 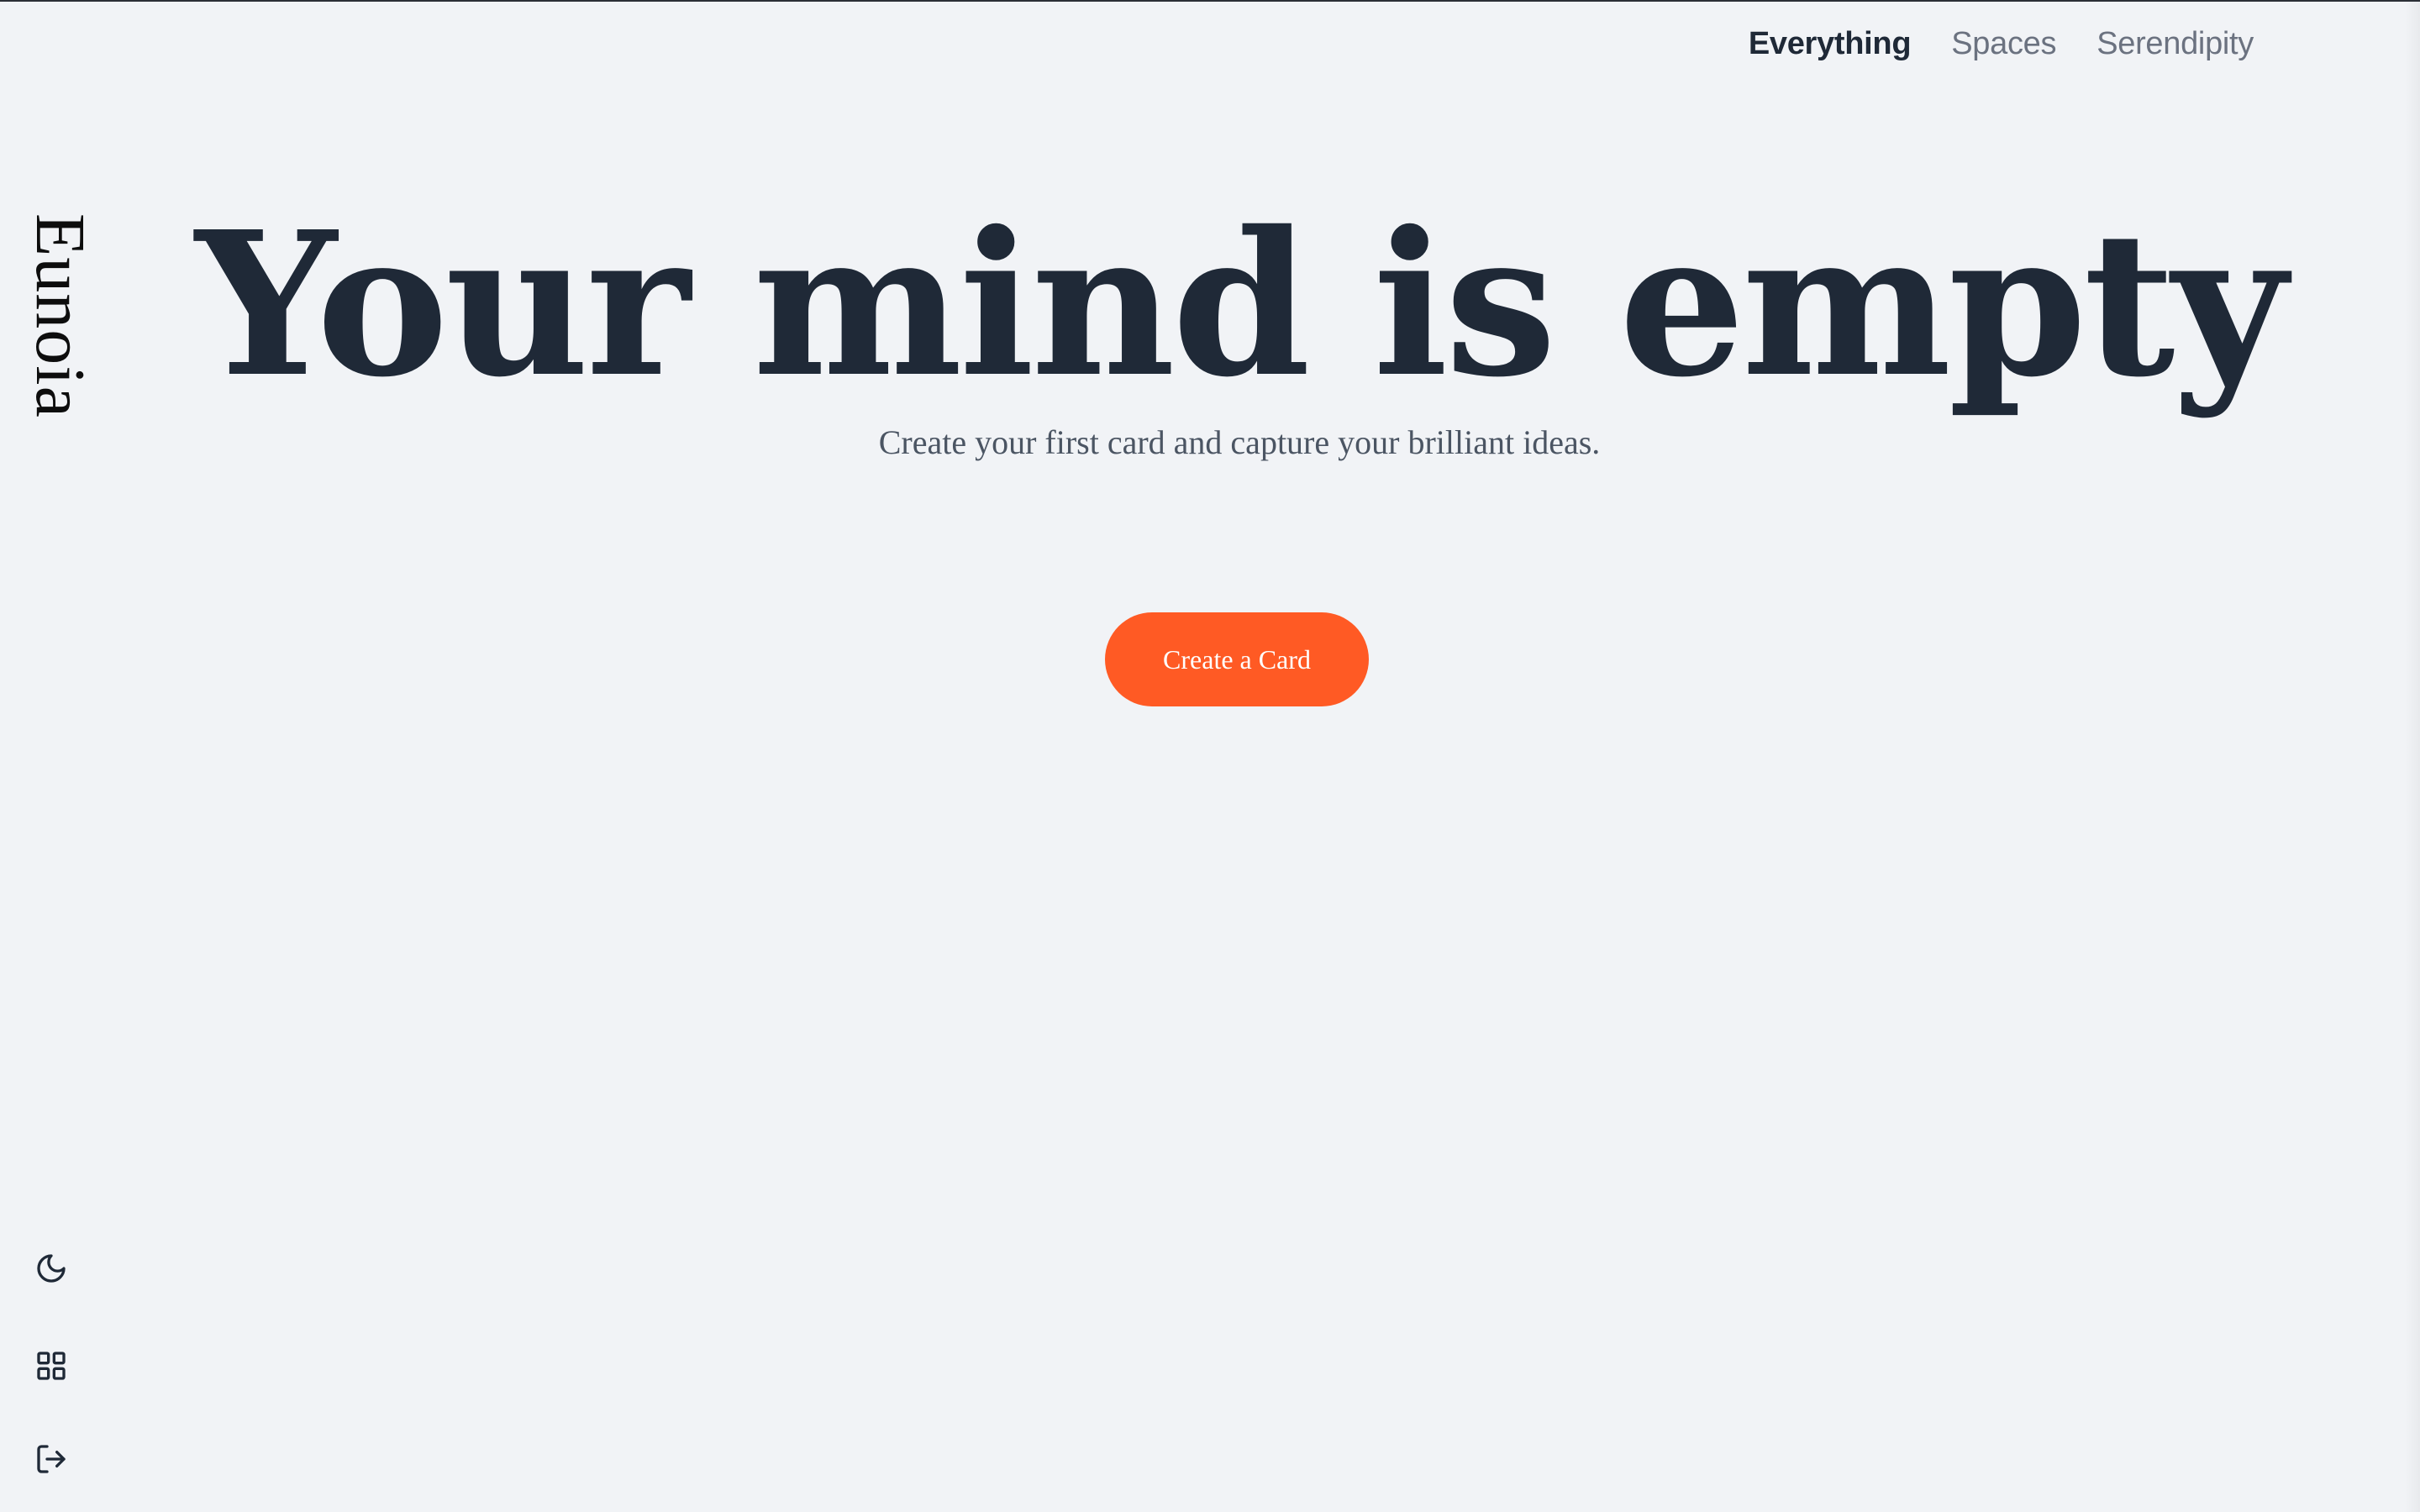 What do you see at coordinates (1240, 304) in the screenshot?
I see `empty-state-title: Your mind is empty` at bounding box center [1240, 304].